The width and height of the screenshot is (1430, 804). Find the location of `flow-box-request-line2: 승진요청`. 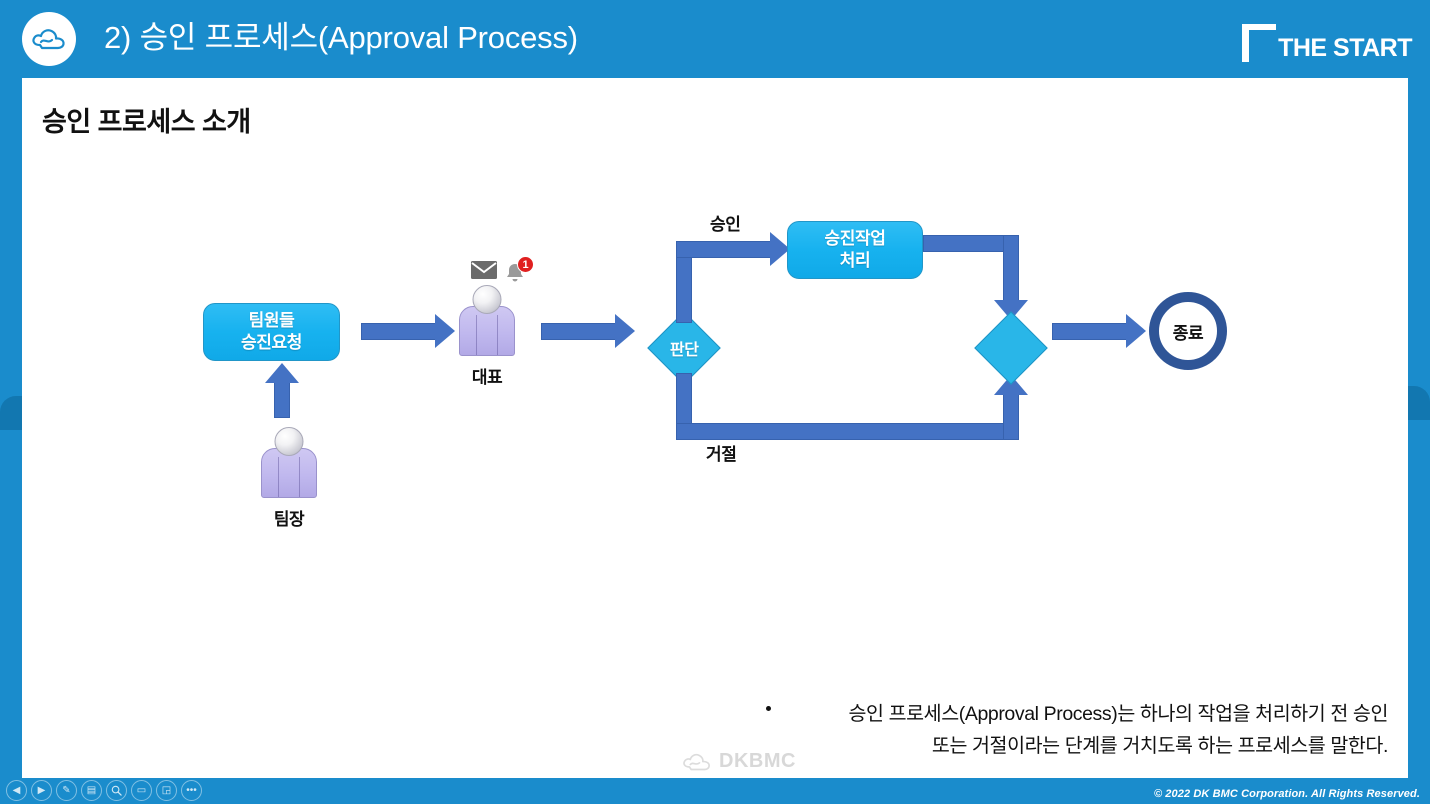

flow-box-request-line2: 승진요청 is located at coordinates (271, 342).